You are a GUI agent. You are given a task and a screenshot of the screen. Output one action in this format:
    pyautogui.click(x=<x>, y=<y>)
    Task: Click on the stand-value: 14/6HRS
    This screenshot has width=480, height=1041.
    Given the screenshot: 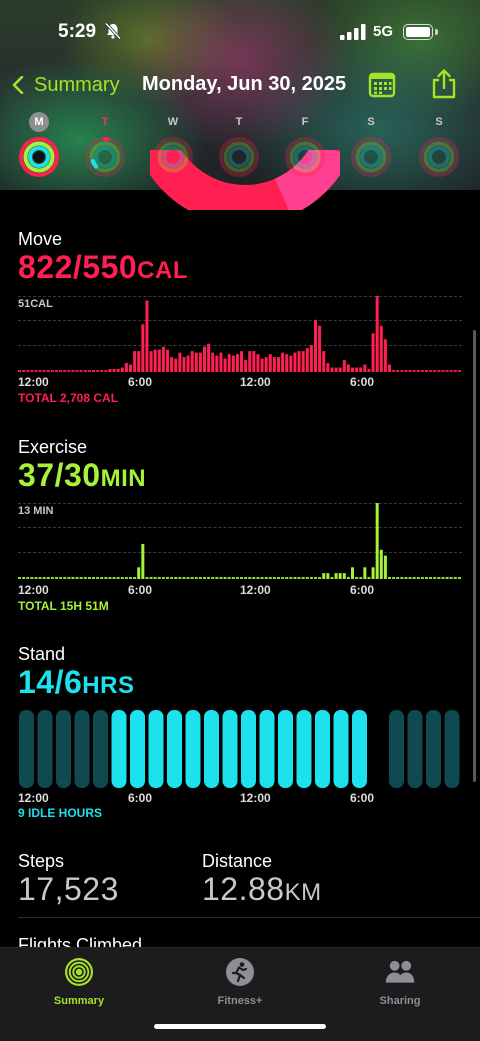 What is the action you would take?
    pyautogui.click(x=76, y=682)
    